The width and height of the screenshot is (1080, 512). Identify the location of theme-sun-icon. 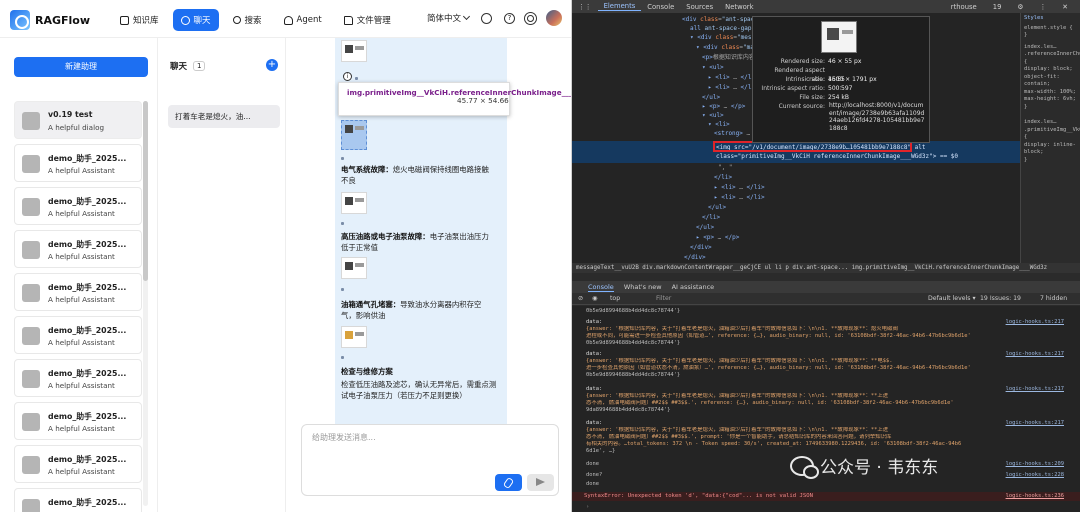
(530, 18).